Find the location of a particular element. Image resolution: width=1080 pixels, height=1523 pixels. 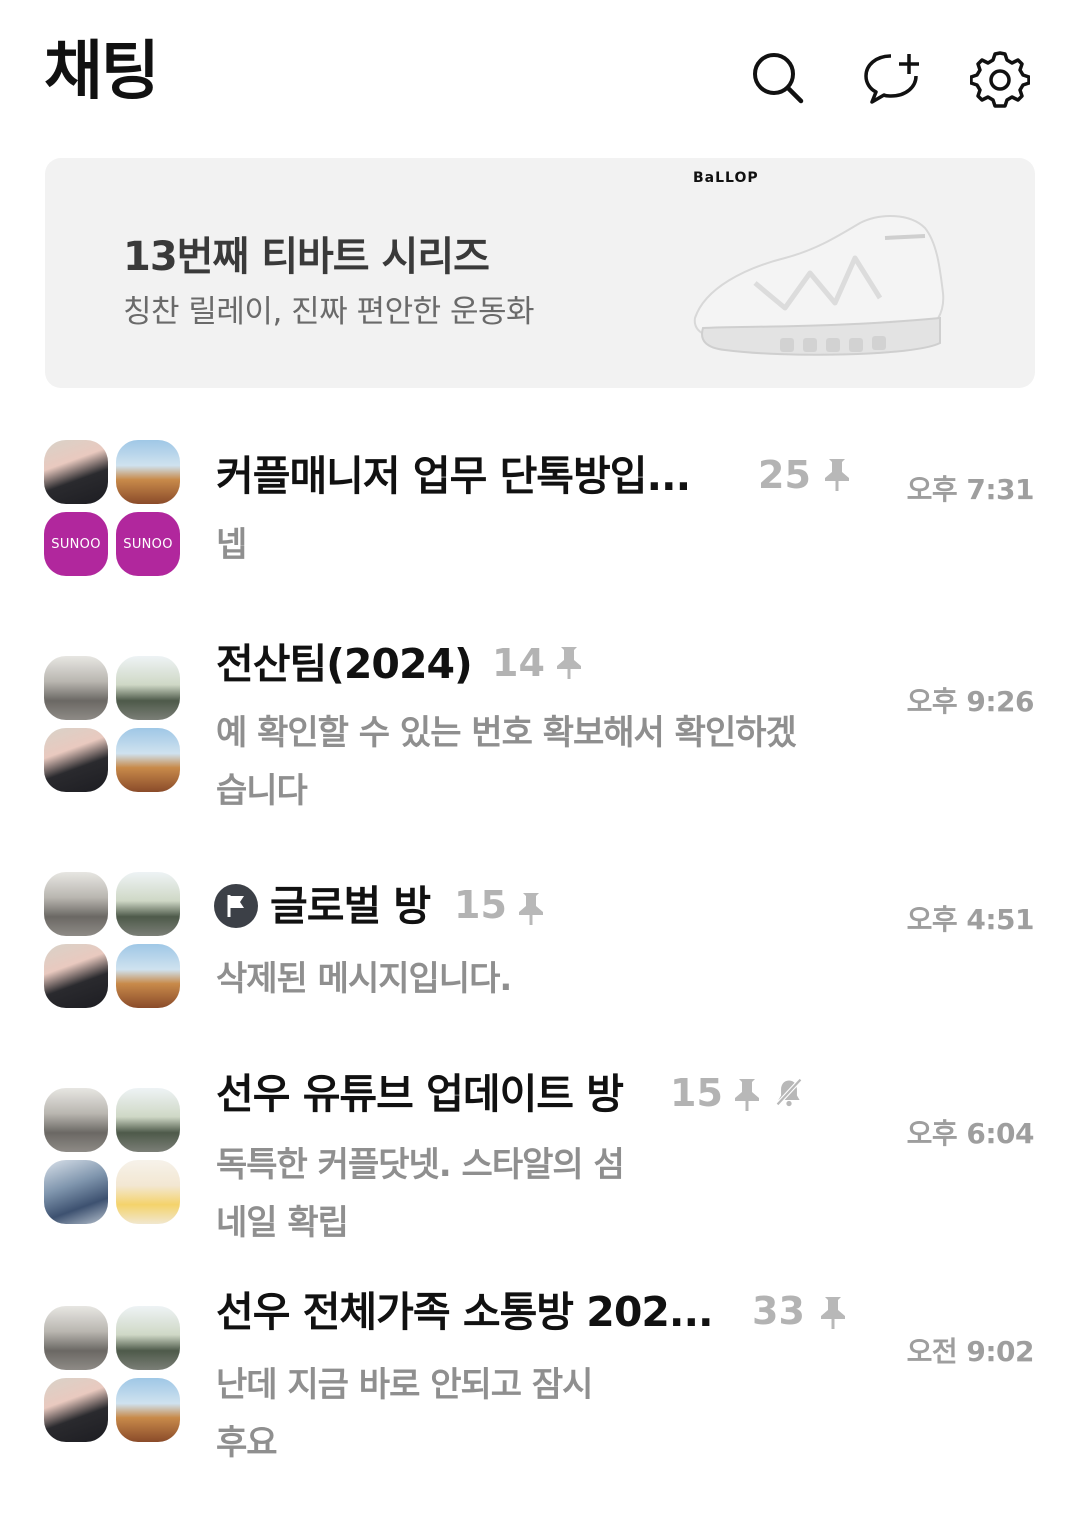

header: 채팅 is located at coordinates (540, 75).